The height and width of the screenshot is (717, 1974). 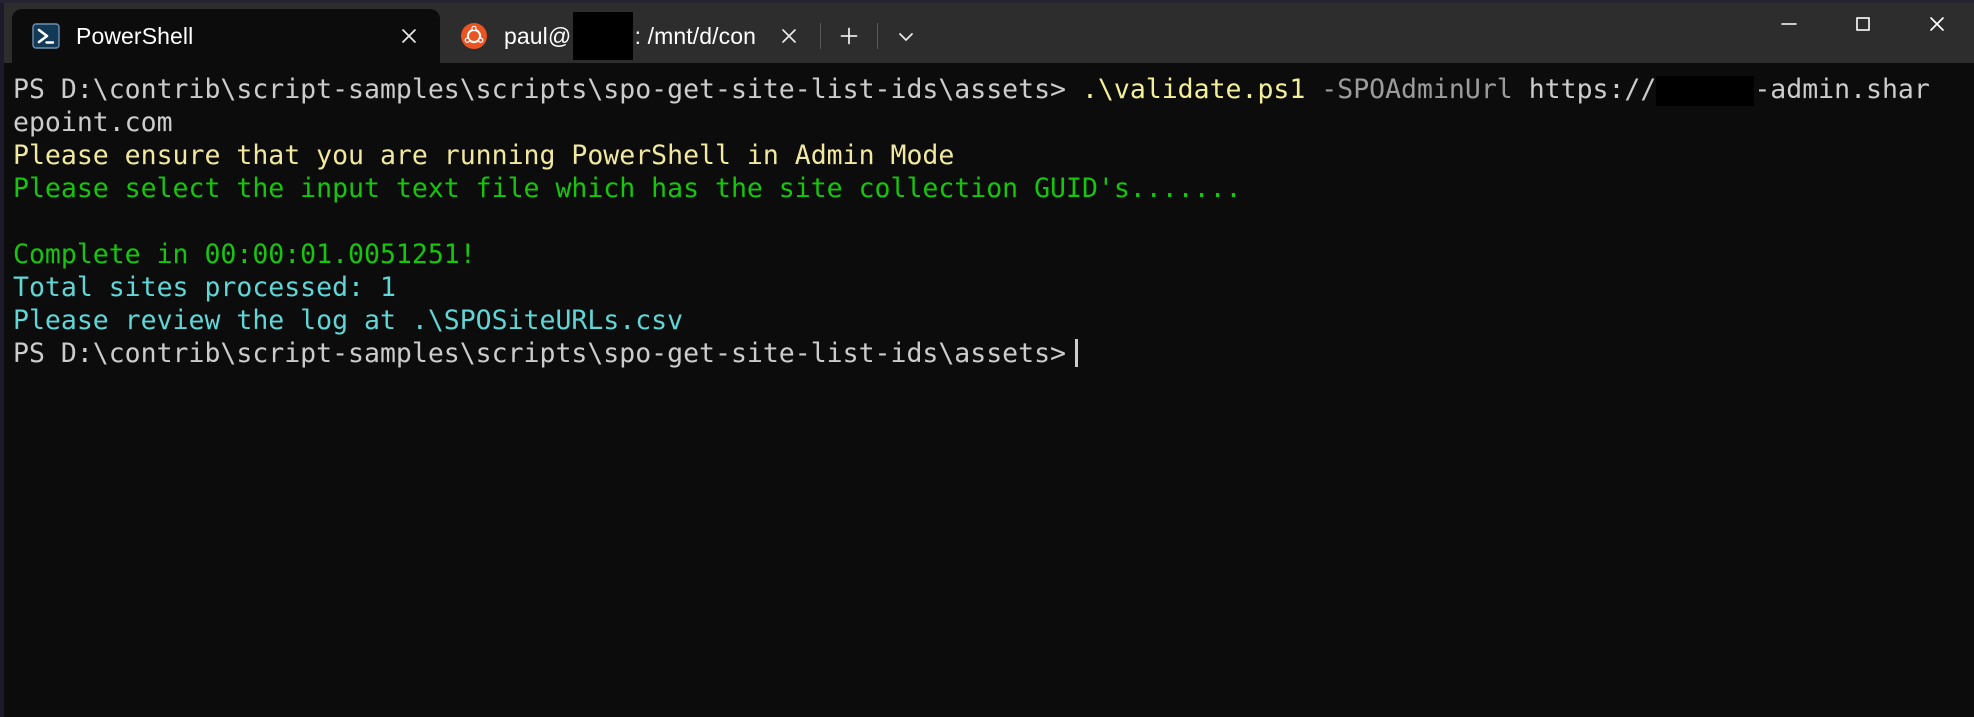 I want to click on terminal-redaction, so click(x=1705, y=90).